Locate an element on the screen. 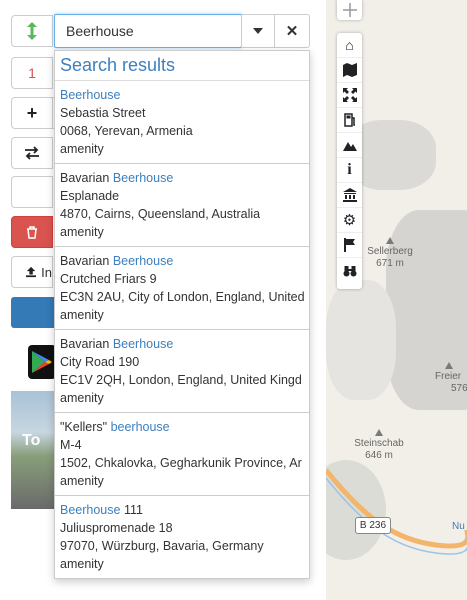  vertical-arrows-icon is located at coordinates (32, 31).